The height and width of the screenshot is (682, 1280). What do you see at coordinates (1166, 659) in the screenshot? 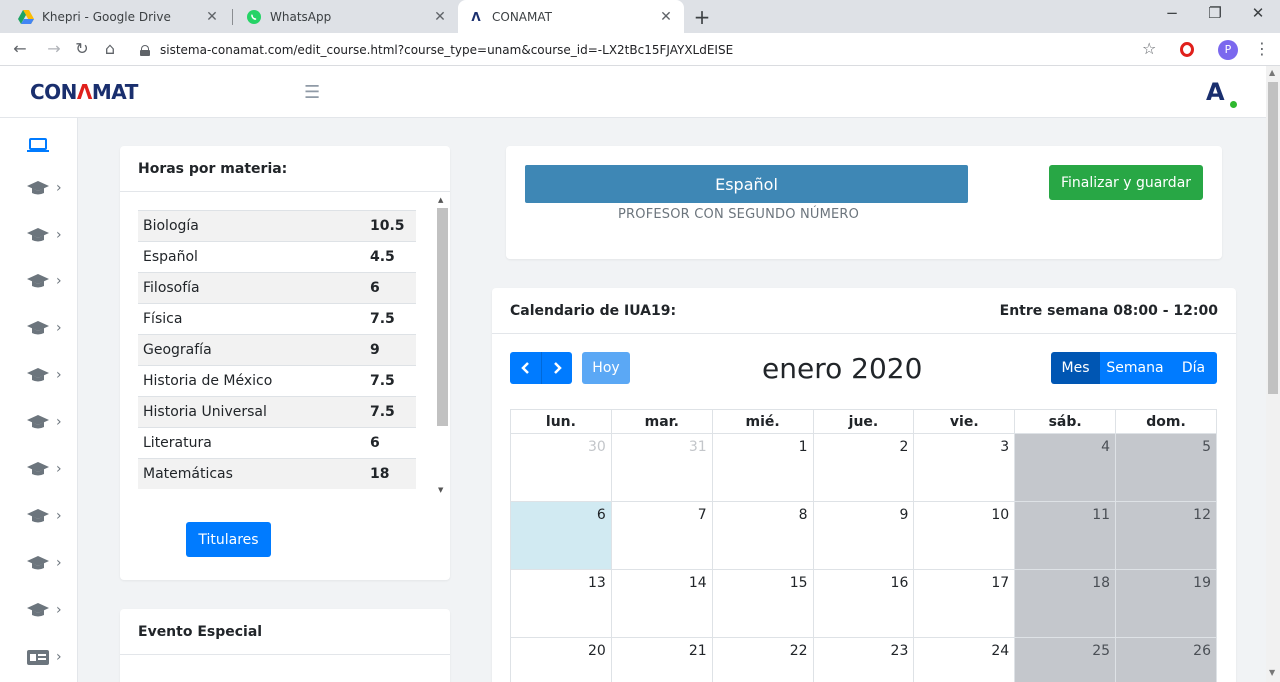
I see `calendar-day: 26` at bounding box center [1166, 659].